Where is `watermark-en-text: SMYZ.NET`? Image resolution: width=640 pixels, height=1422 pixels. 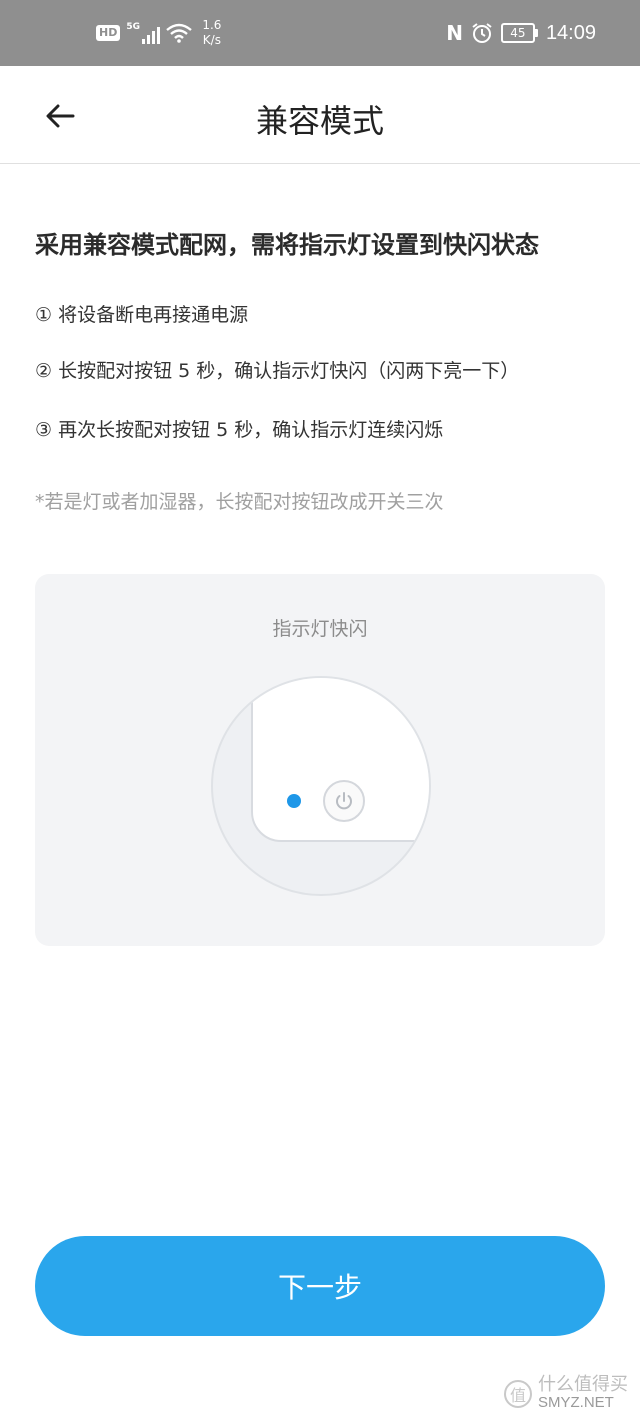 watermark-en-text: SMYZ.NET is located at coordinates (576, 1402).